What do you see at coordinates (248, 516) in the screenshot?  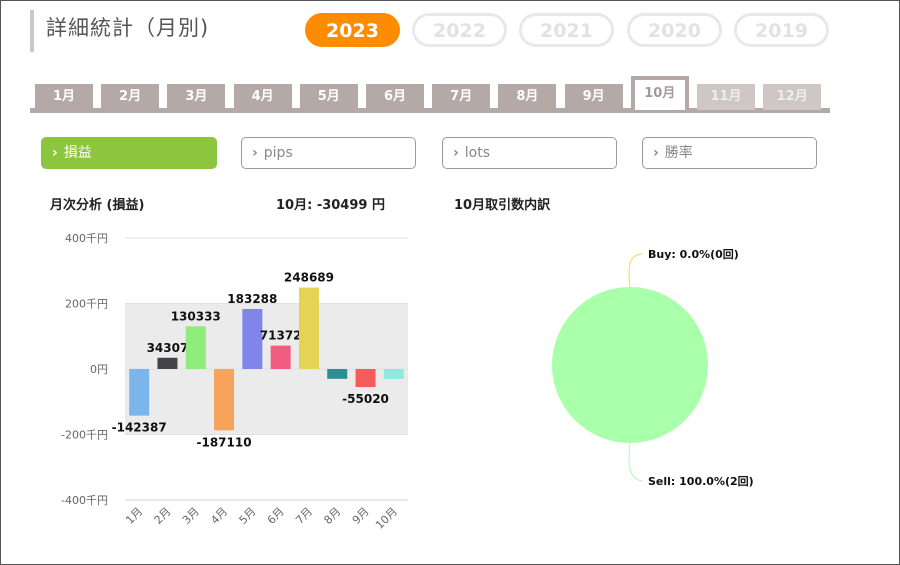 I see `x-tick-label: 5月` at bounding box center [248, 516].